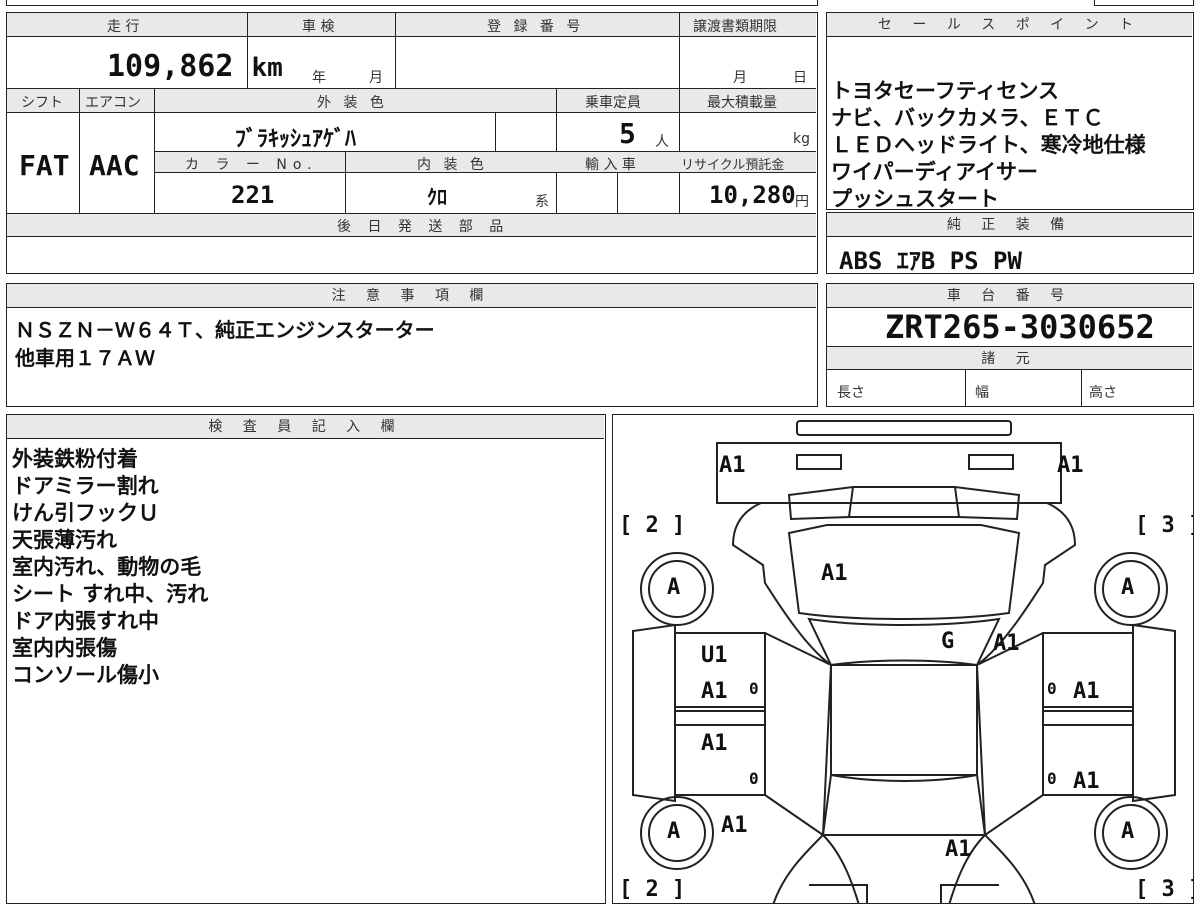 The height and width of the screenshot is (904, 1200). Describe the element at coordinates (319, 78) in the screenshot. I see `inspection-year: 年` at that location.